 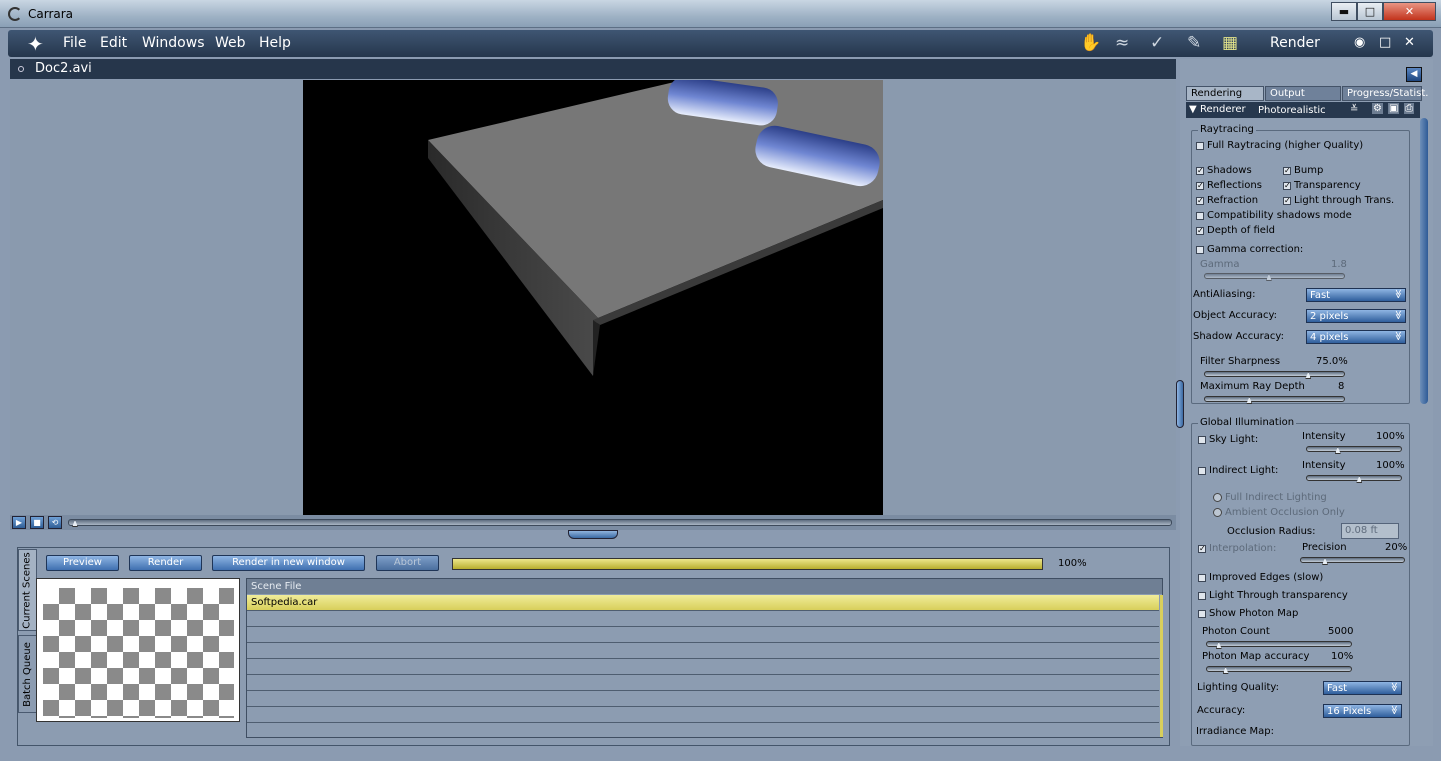 I want to click on reflections-checkbox: ✓, so click(x=1200, y=186).